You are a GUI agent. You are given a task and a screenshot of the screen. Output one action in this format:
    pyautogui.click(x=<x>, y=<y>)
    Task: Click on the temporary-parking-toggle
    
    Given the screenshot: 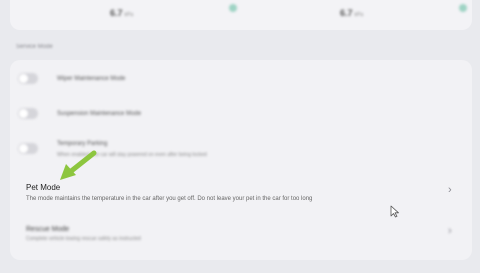 What is the action you would take?
    pyautogui.click(x=28, y=148)
    